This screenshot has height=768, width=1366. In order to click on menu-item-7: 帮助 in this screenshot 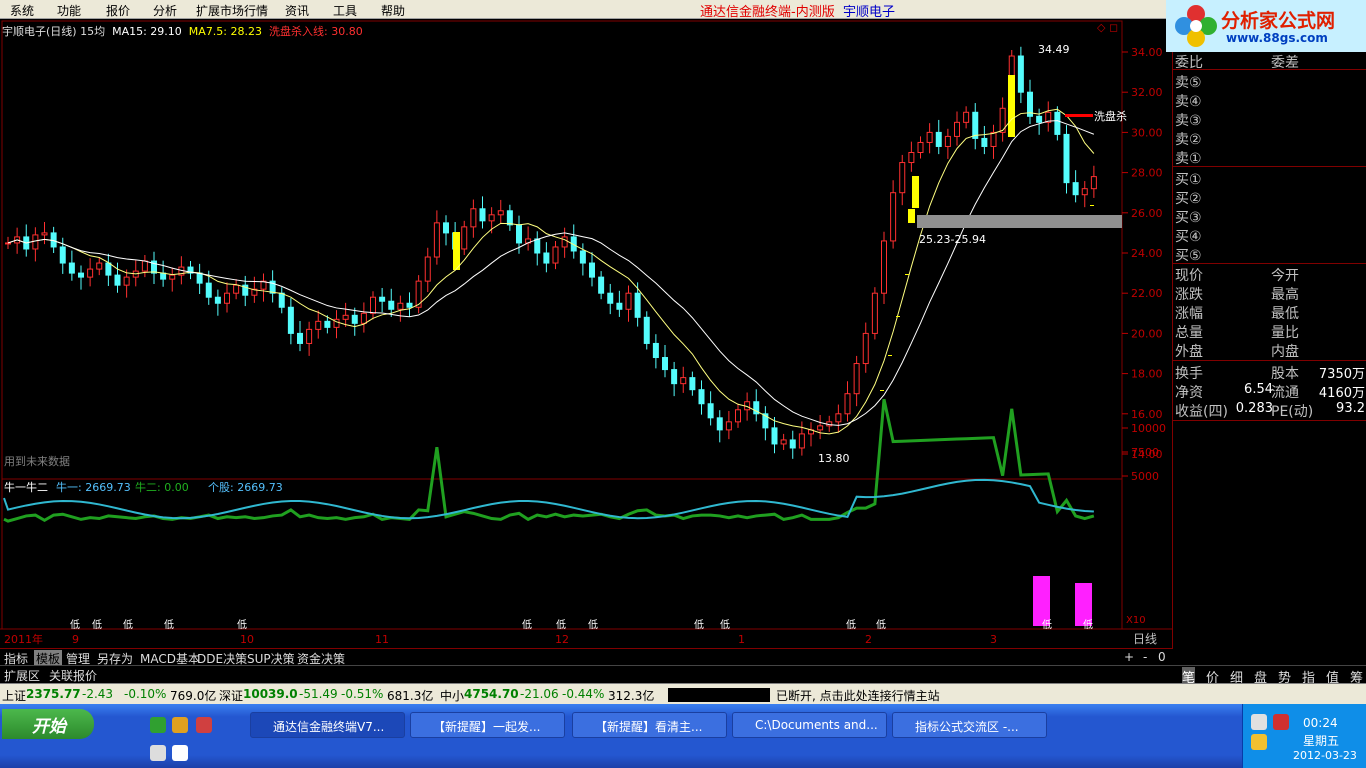, I will do `click(393, 10)`.